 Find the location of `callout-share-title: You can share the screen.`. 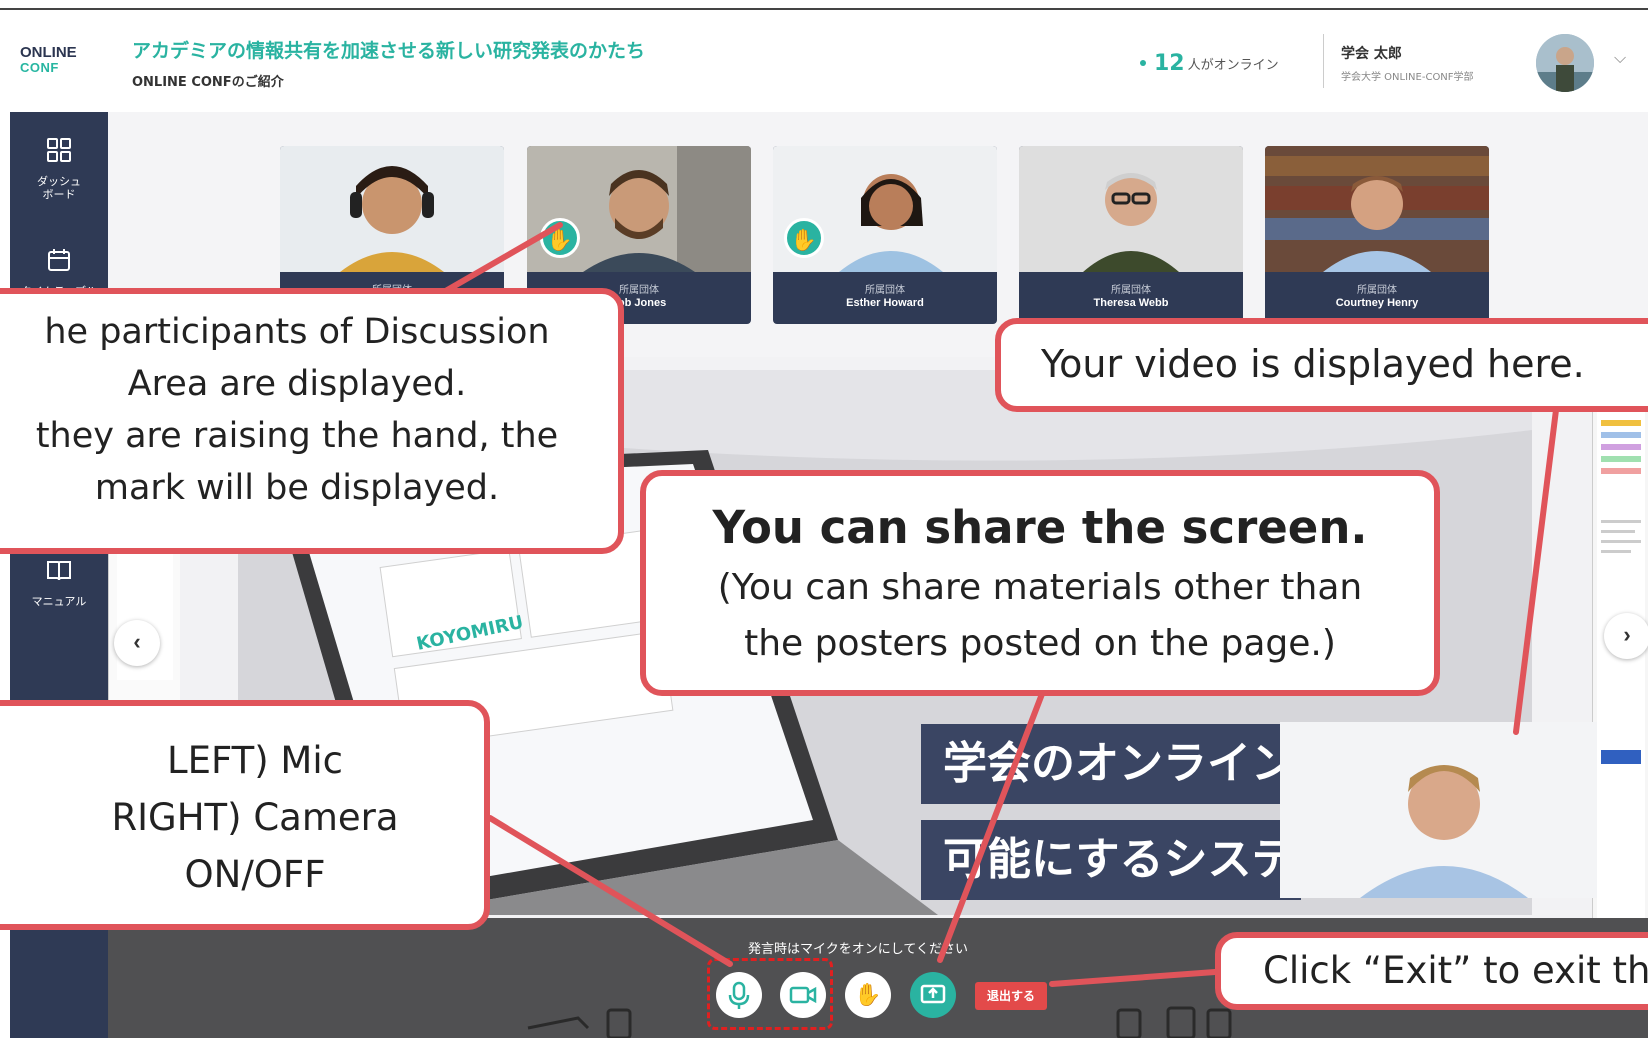

callout-share-title: You can share the screen. is located at coordinates (1040, 527).